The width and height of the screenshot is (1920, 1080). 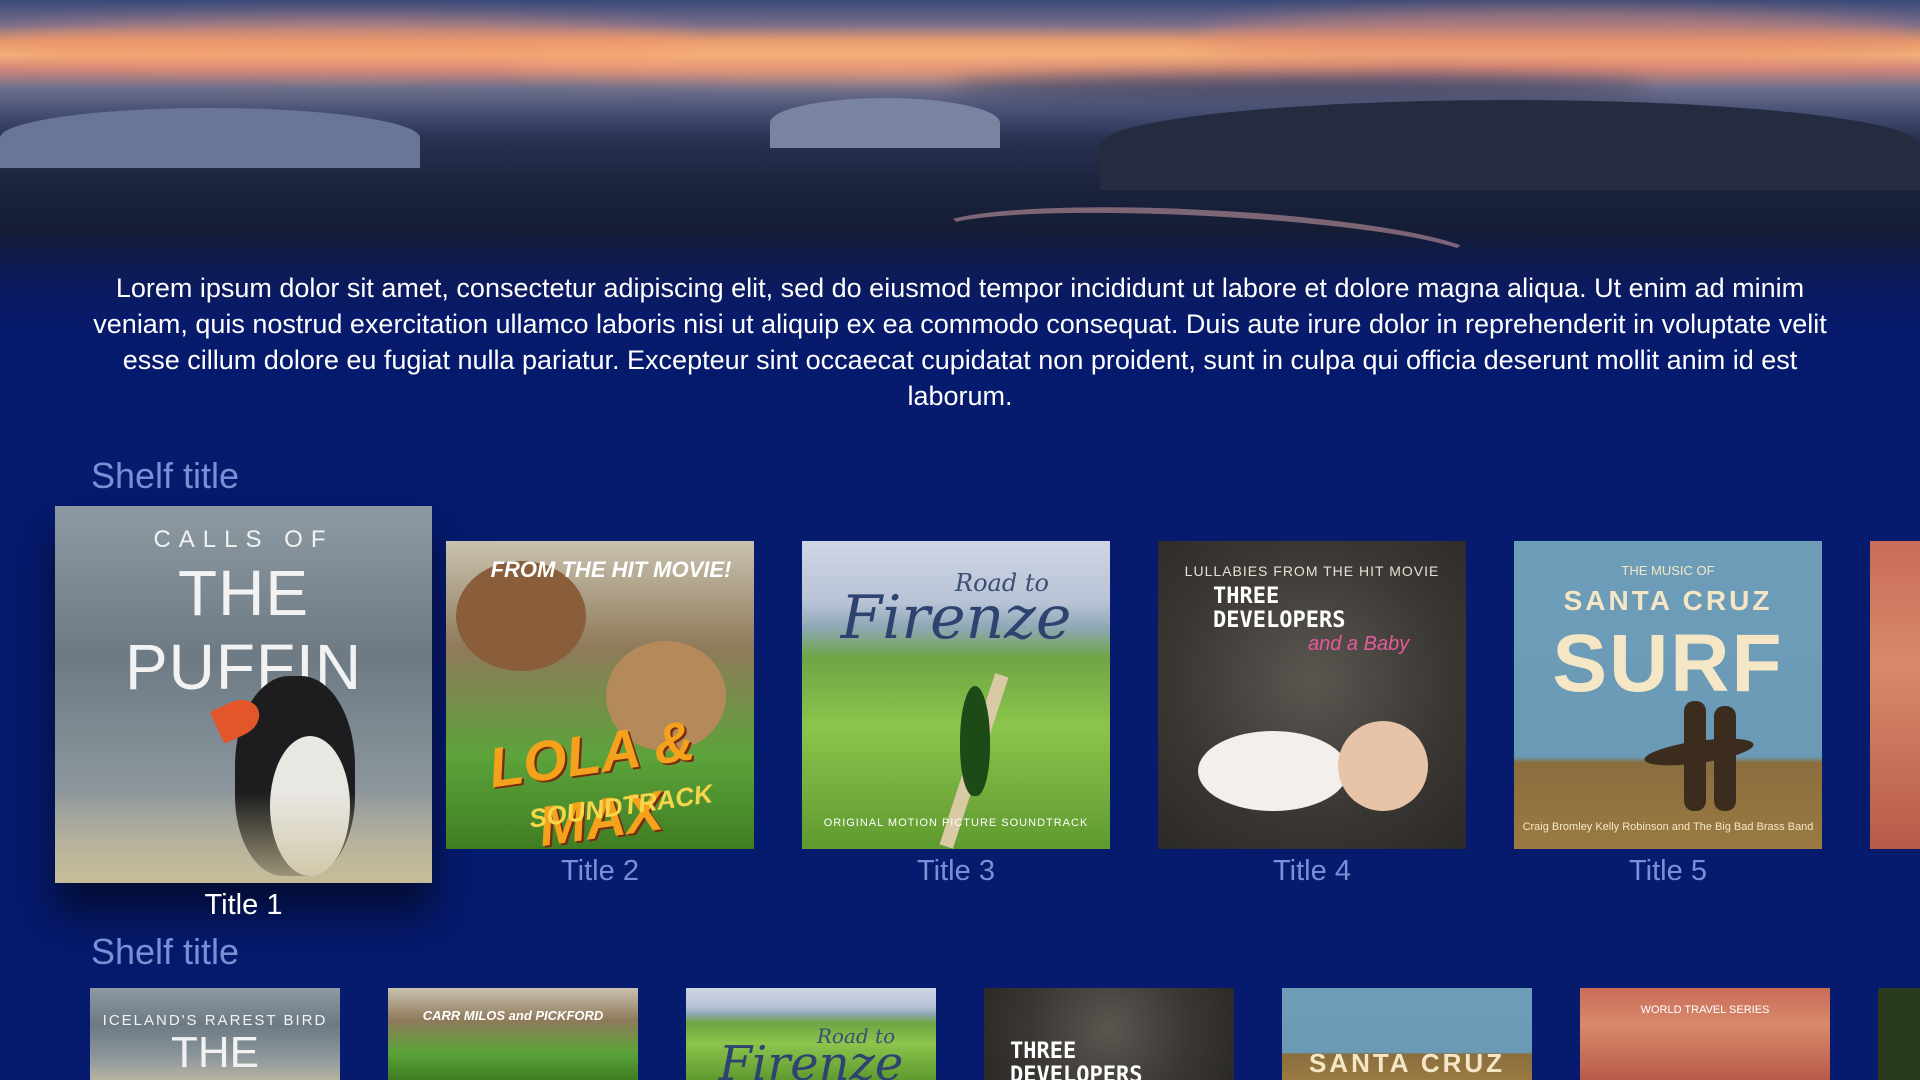 What do you see at coordinates (1312, 871) in the screenshot?
I see `tile-caption: Title 4` at bounding box center [1312, 871].